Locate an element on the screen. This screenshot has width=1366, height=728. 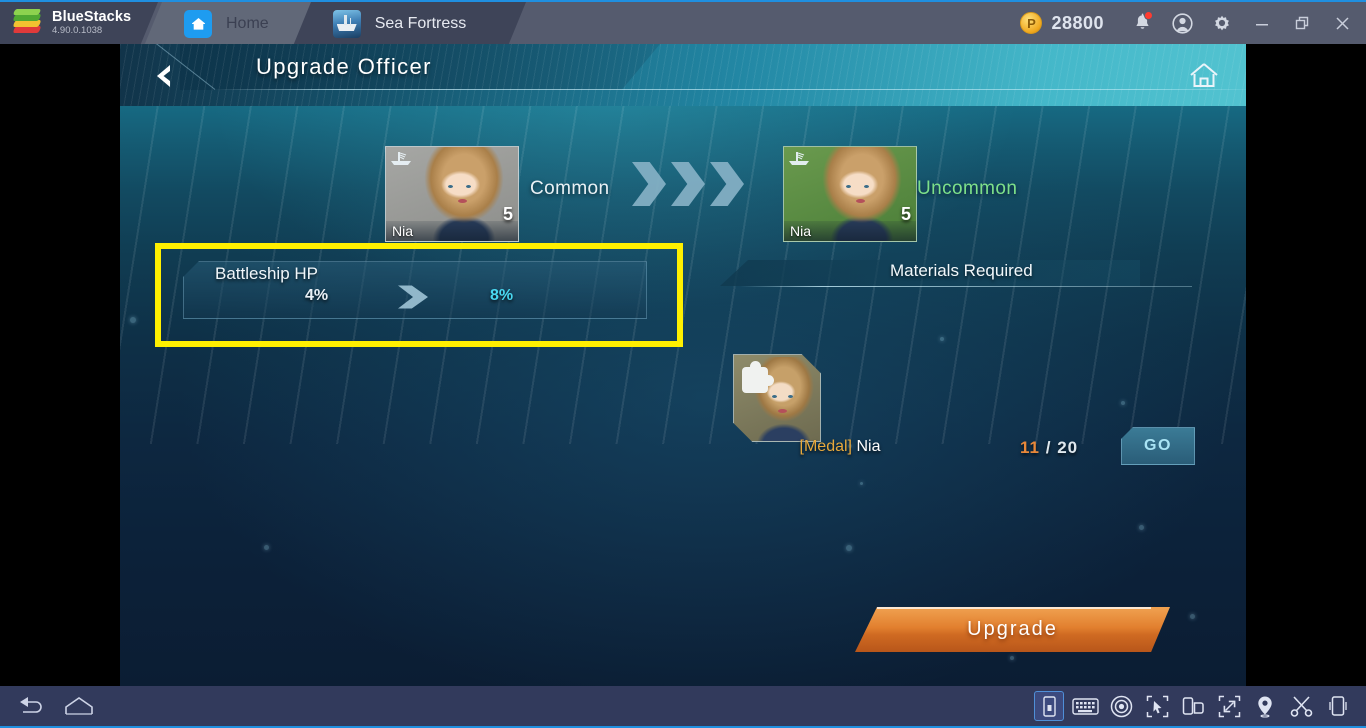
android-home-button is located at coordinates (79, 706).